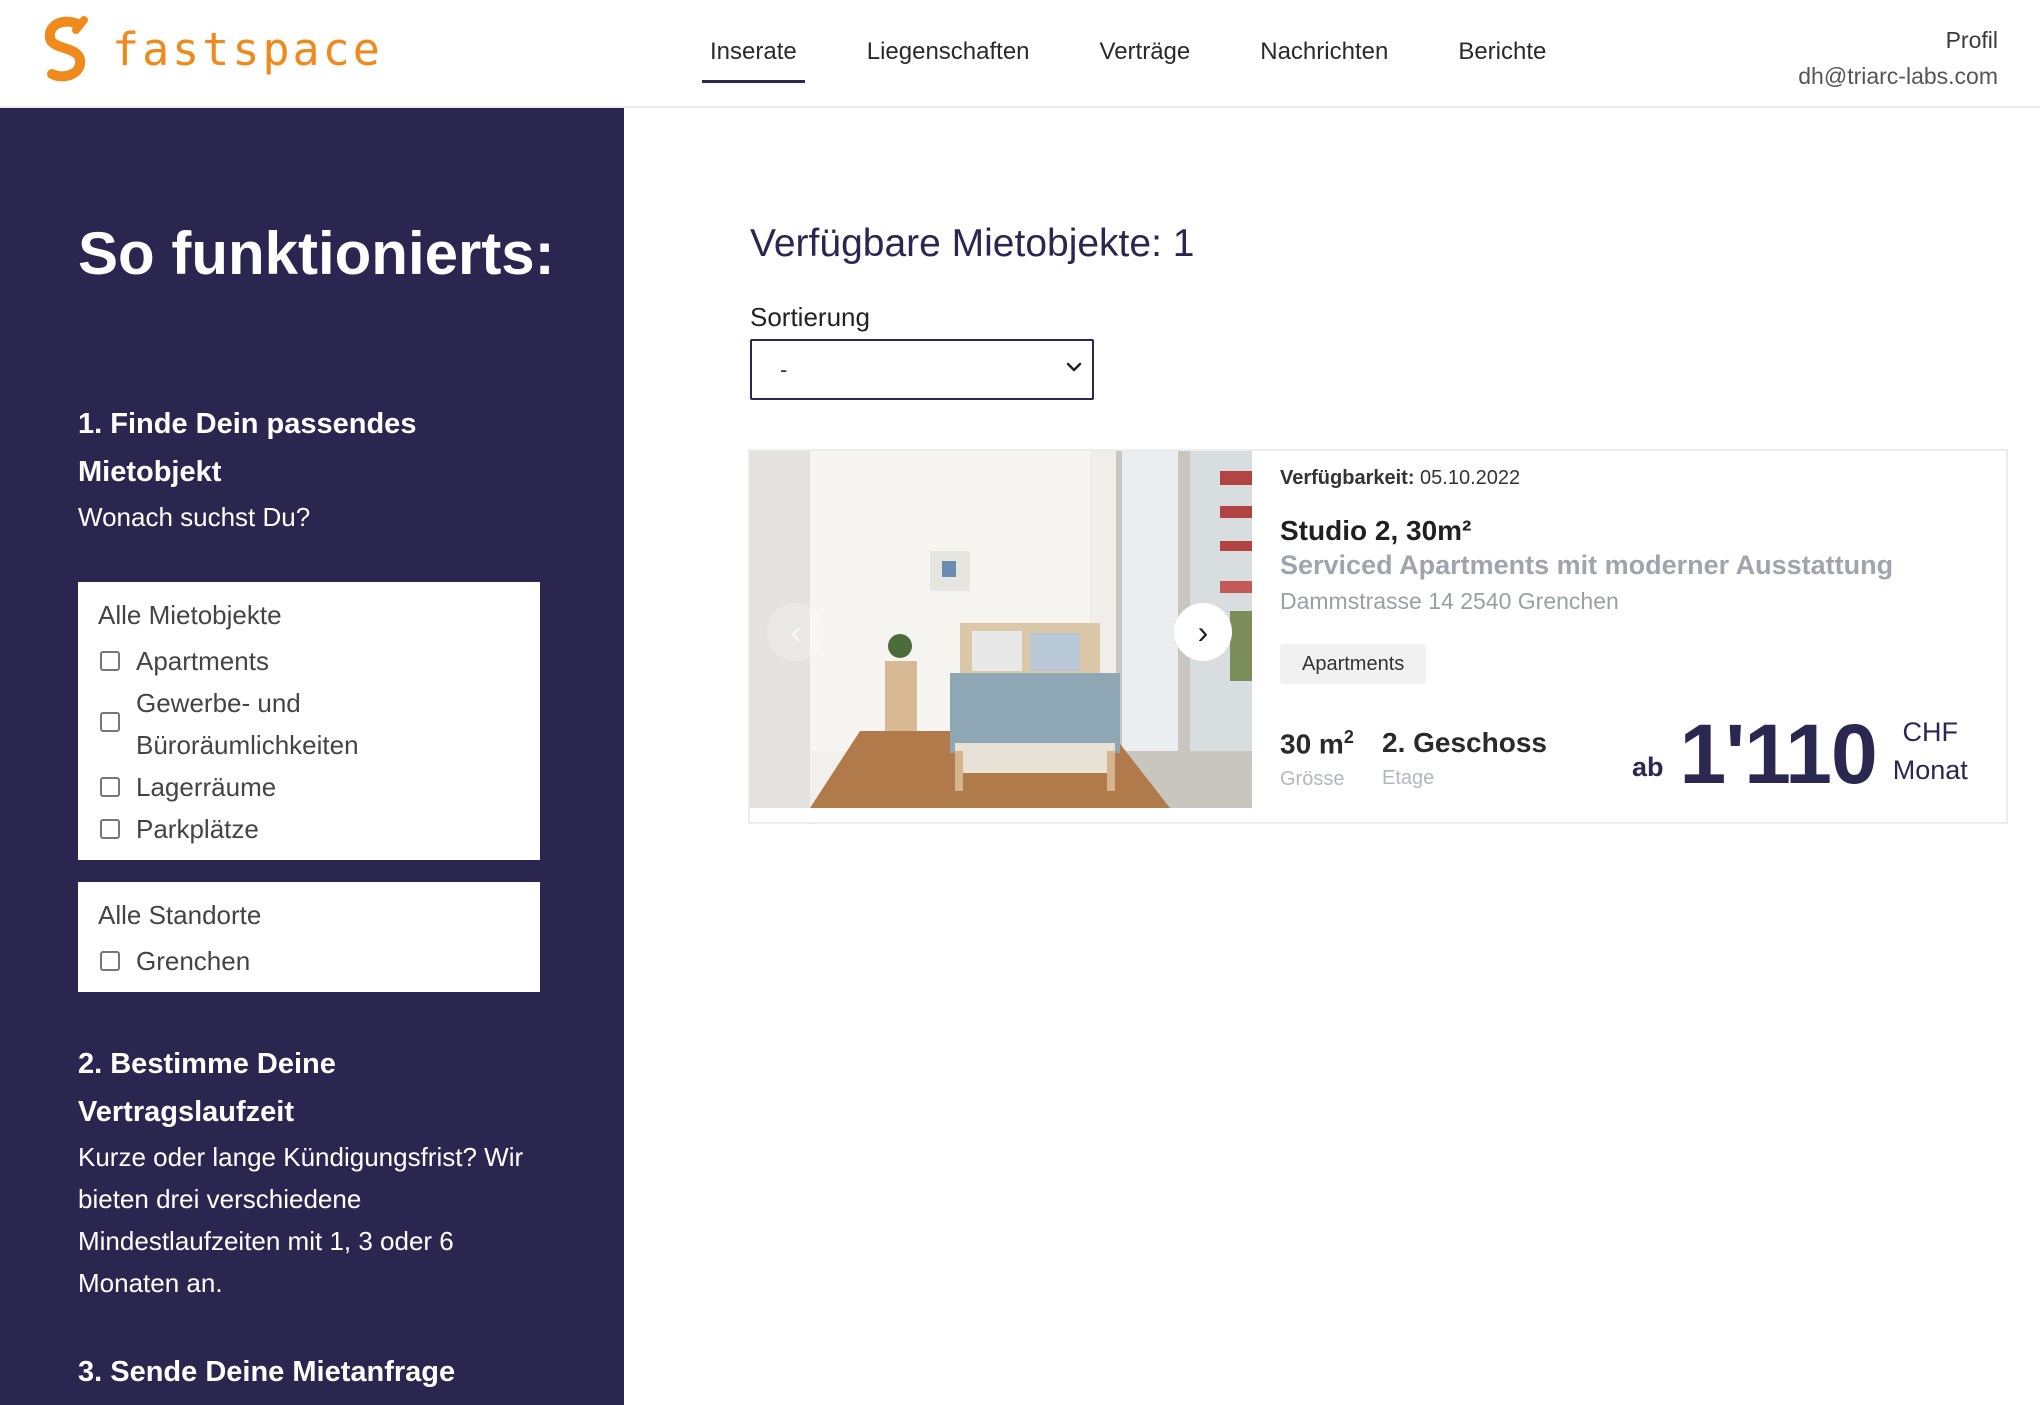 The height and width of the screenshot is (1405, 2040). I want to click on location-filter: Alle Standorte Grenchen, so click(309, 937).